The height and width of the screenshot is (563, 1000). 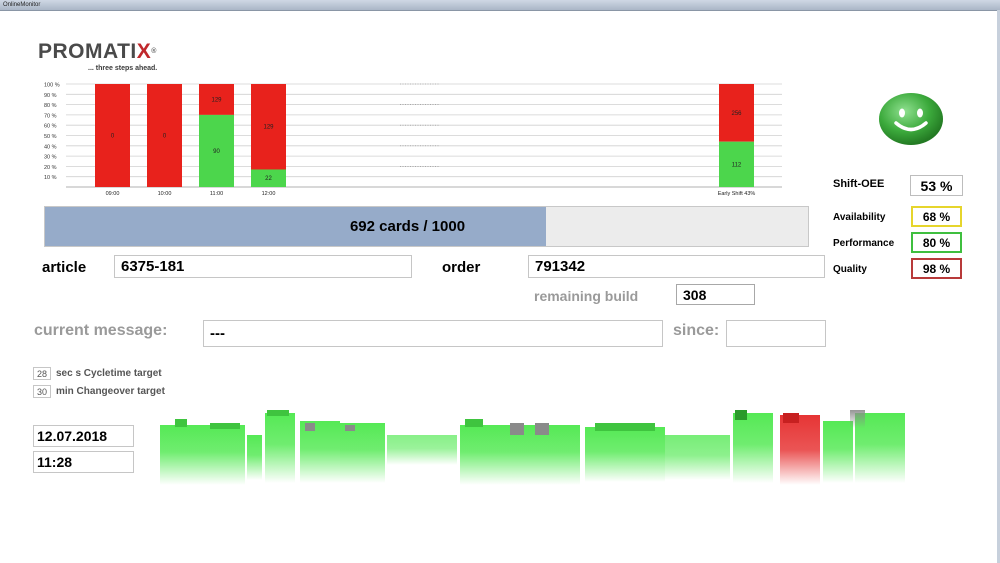 I want to click on bar-label-red: 256, so click(x=736, y=114).